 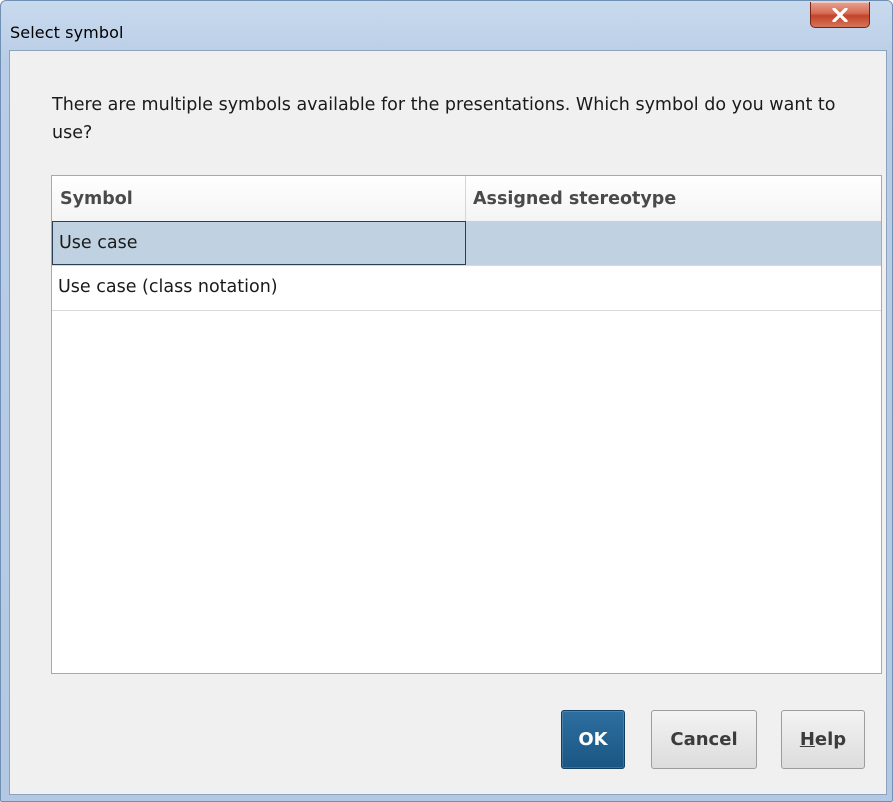 What do you see at coordinates (168, 287) in the screenshot?
I see `cell-symbol: Use case (class notation)` at bounding box center [168, 287].